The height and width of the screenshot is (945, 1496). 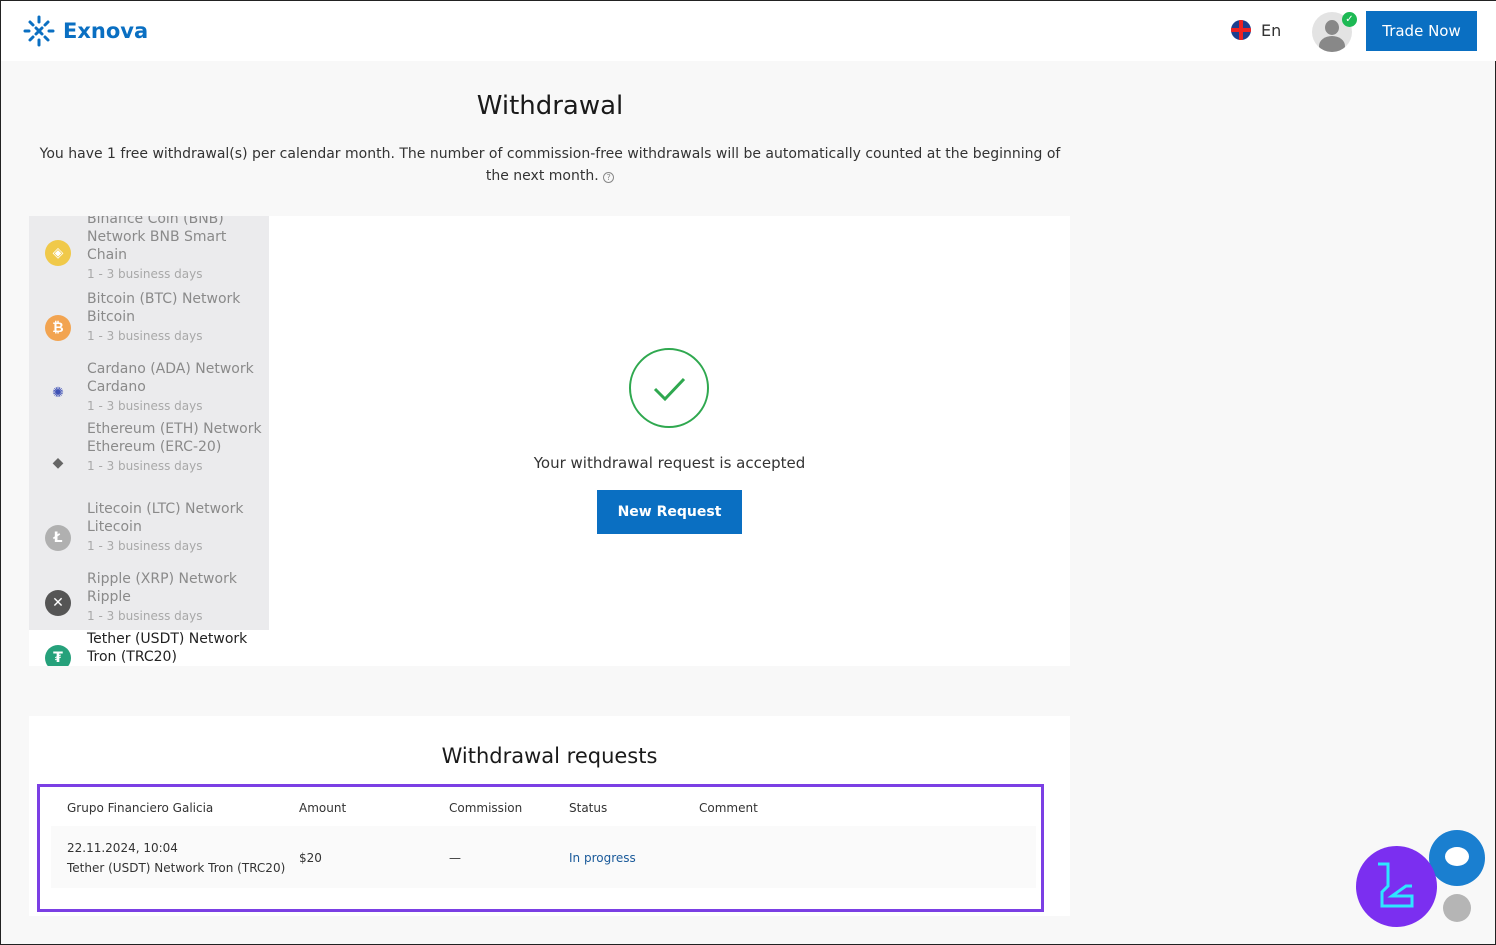 What do you see at coordinates (543, 857) in the screenshot?
I see `table-row` at bounding box center [543, 857].